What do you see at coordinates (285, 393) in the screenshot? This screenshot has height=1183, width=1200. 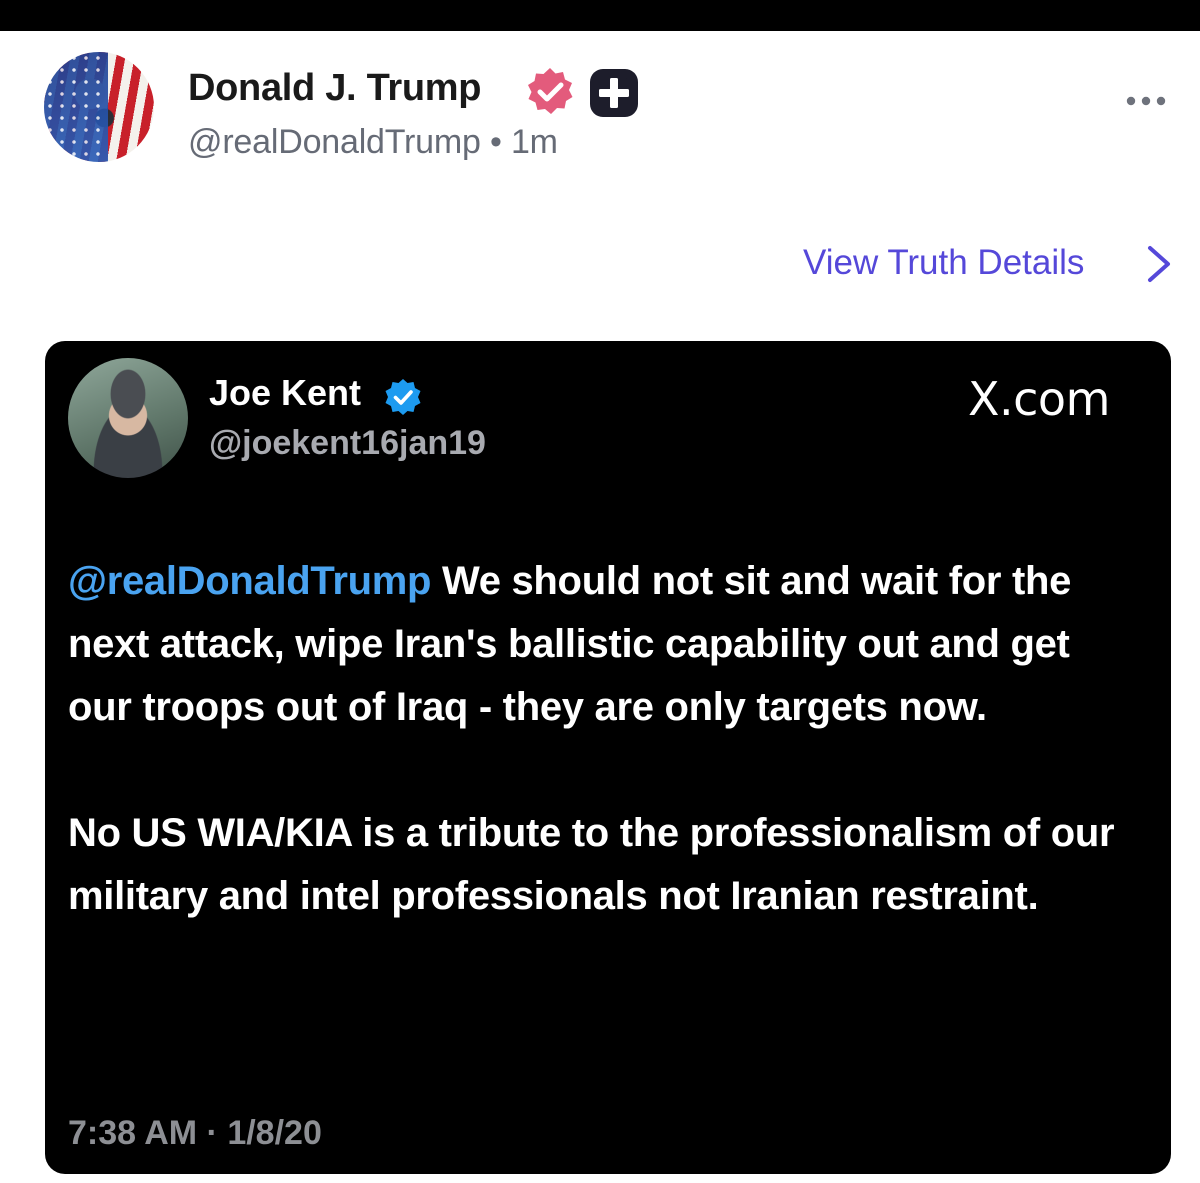 I see `embed-author-name: Joe Kent` at bounding box center [285, 393].